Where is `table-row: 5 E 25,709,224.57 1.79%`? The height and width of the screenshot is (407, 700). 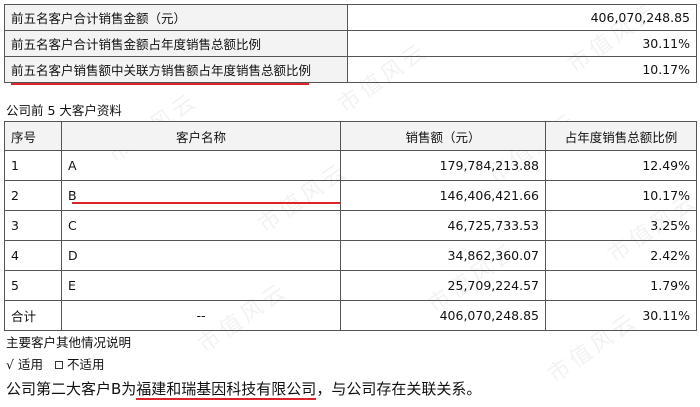
table-row: 5 E 25,709,224.57 1.79% is located at coordinates (350, 285).